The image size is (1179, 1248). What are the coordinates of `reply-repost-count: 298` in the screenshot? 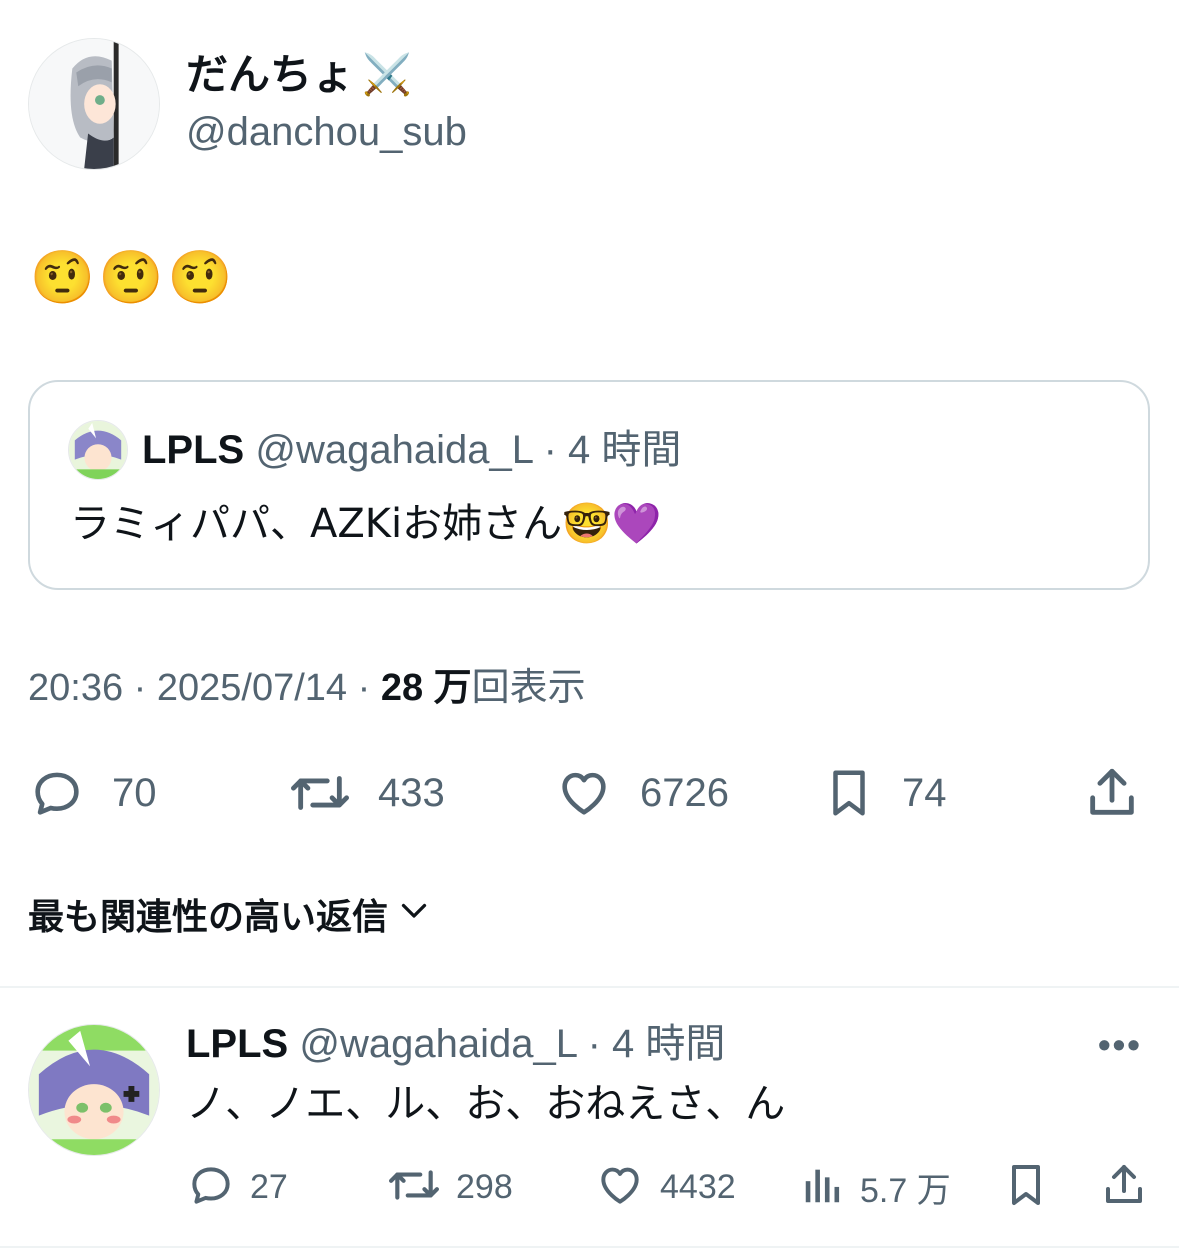 It's located at (484, 1187).